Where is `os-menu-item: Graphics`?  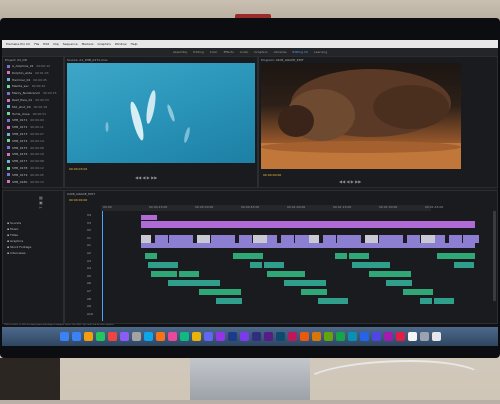
os-menu-item: Graphics is located at coordinates (104, 44).